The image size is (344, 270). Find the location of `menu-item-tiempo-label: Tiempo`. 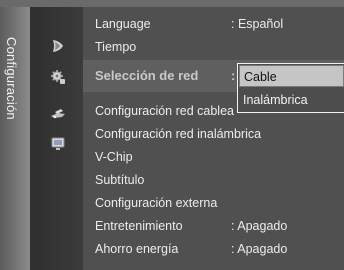

menu-item-tiempo-label: Tiempo is located at coordinates (116, 47).